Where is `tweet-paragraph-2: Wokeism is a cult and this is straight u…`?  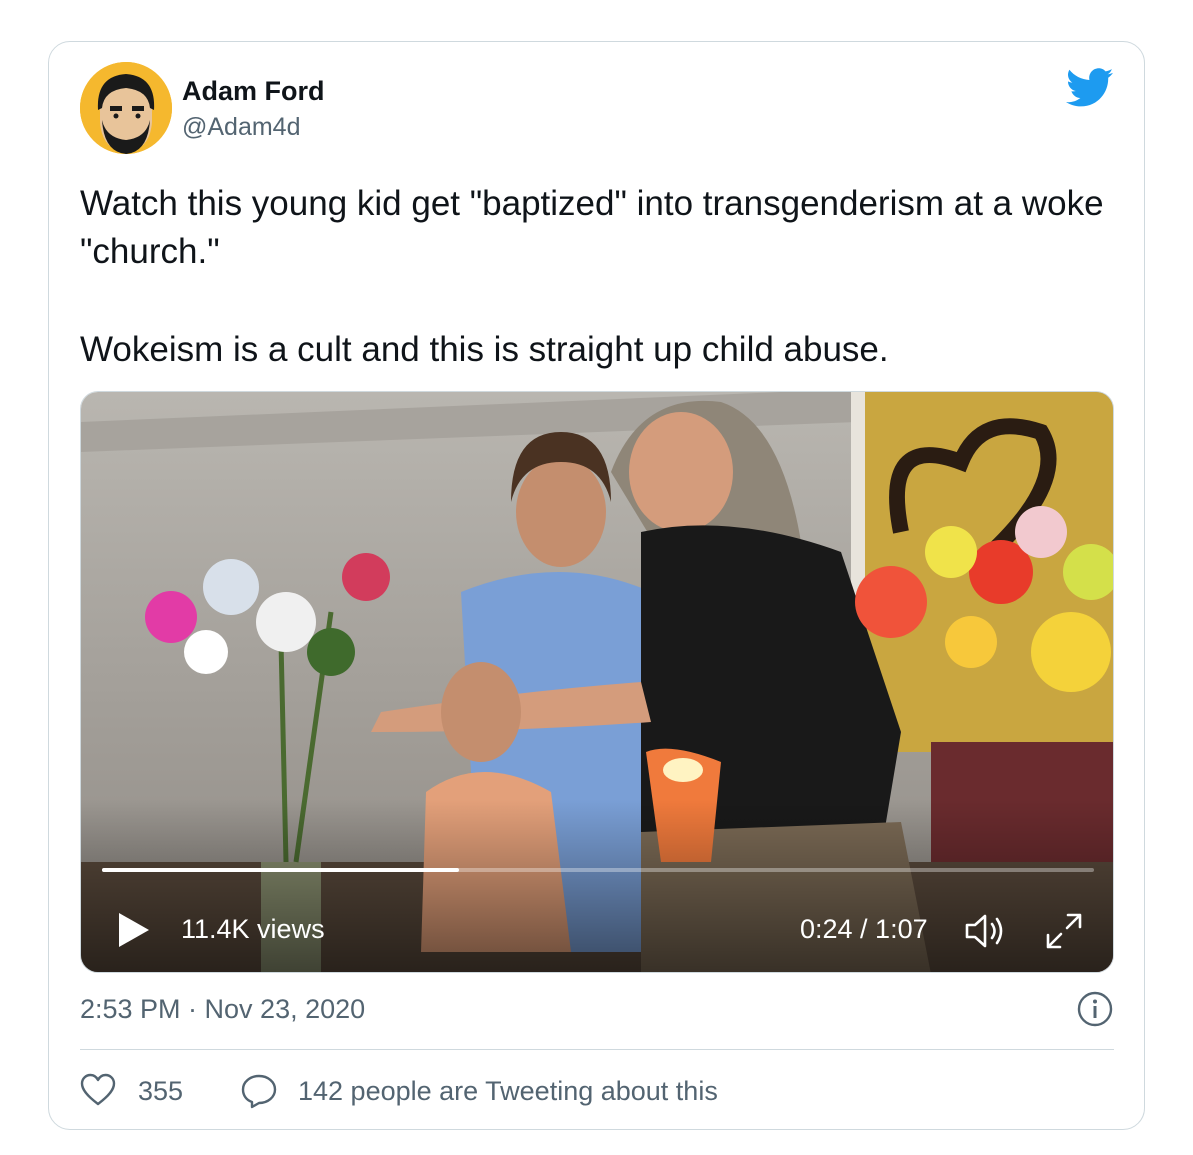 tweet-paragraph-2: Wokeism is a cult and this is straight u… is located at coordinates (484, 349).